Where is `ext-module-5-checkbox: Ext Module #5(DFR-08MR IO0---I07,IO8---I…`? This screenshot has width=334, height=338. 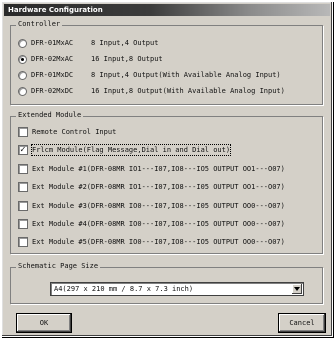
ext-module-5-checkbox: Ext Module #5(DFR-08MR IO0---I07,IO8---I… is located at coordinates (151, 242).